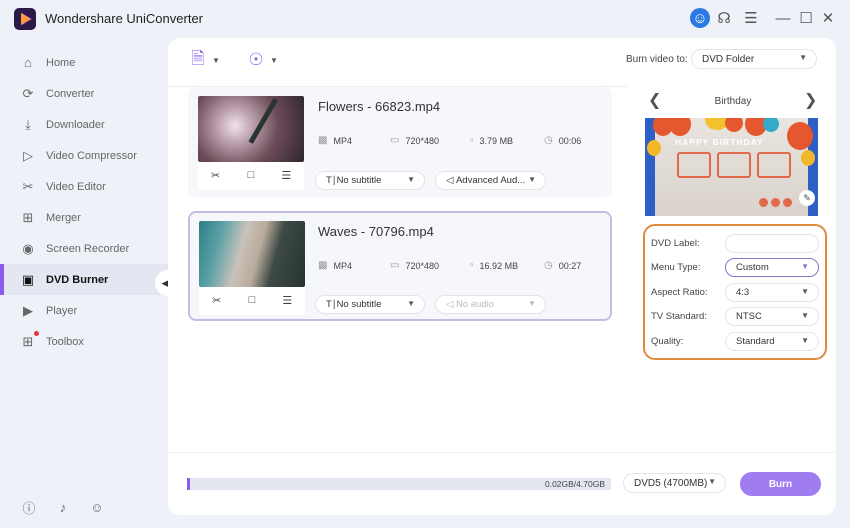 The width and height of the screenshot is (850, 528). Describe the element at coordinates (828, 18) in the screenshot. I see `close-icon: ✕` at that location.